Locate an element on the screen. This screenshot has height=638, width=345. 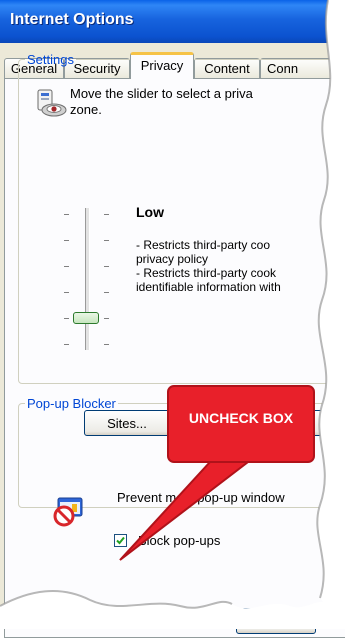
popup-blocker-icon is located at coordinates (68, 512).